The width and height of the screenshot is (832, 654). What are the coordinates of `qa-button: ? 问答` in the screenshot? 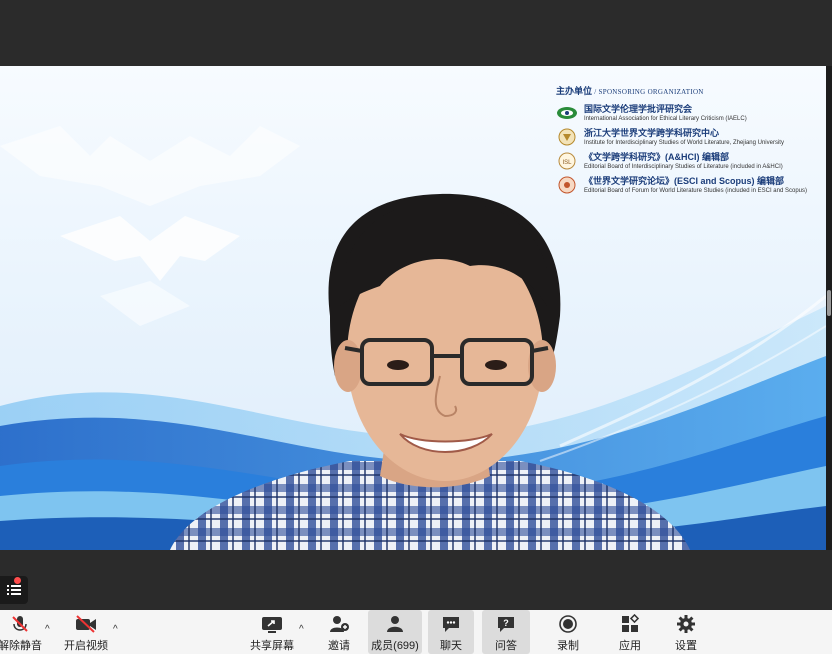 It's located at (506, 632).